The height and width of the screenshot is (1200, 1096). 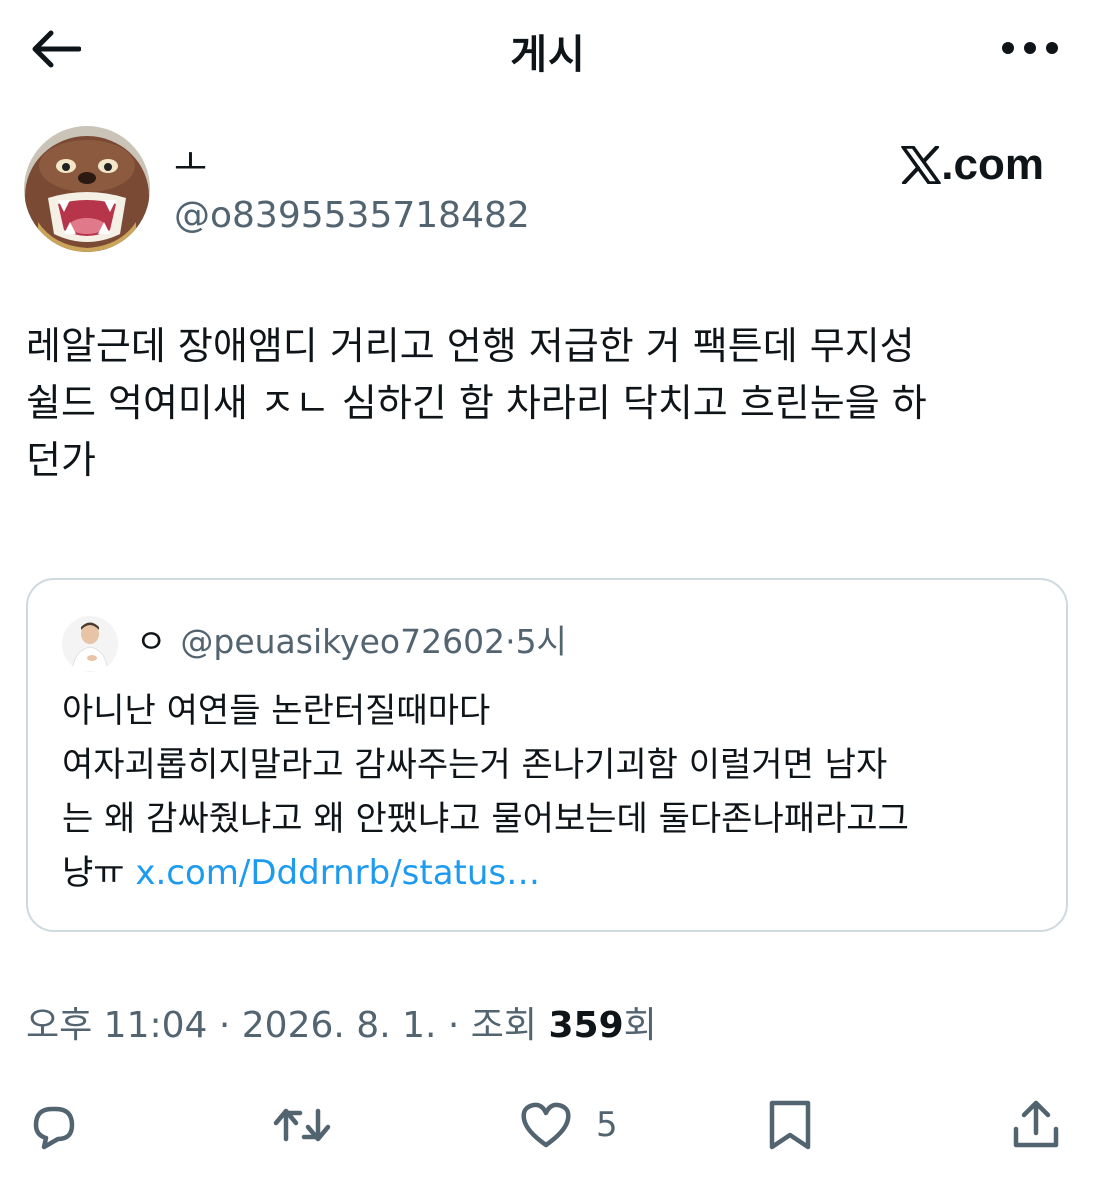 I want to click on like-icon, so click(x=546, y=1125).